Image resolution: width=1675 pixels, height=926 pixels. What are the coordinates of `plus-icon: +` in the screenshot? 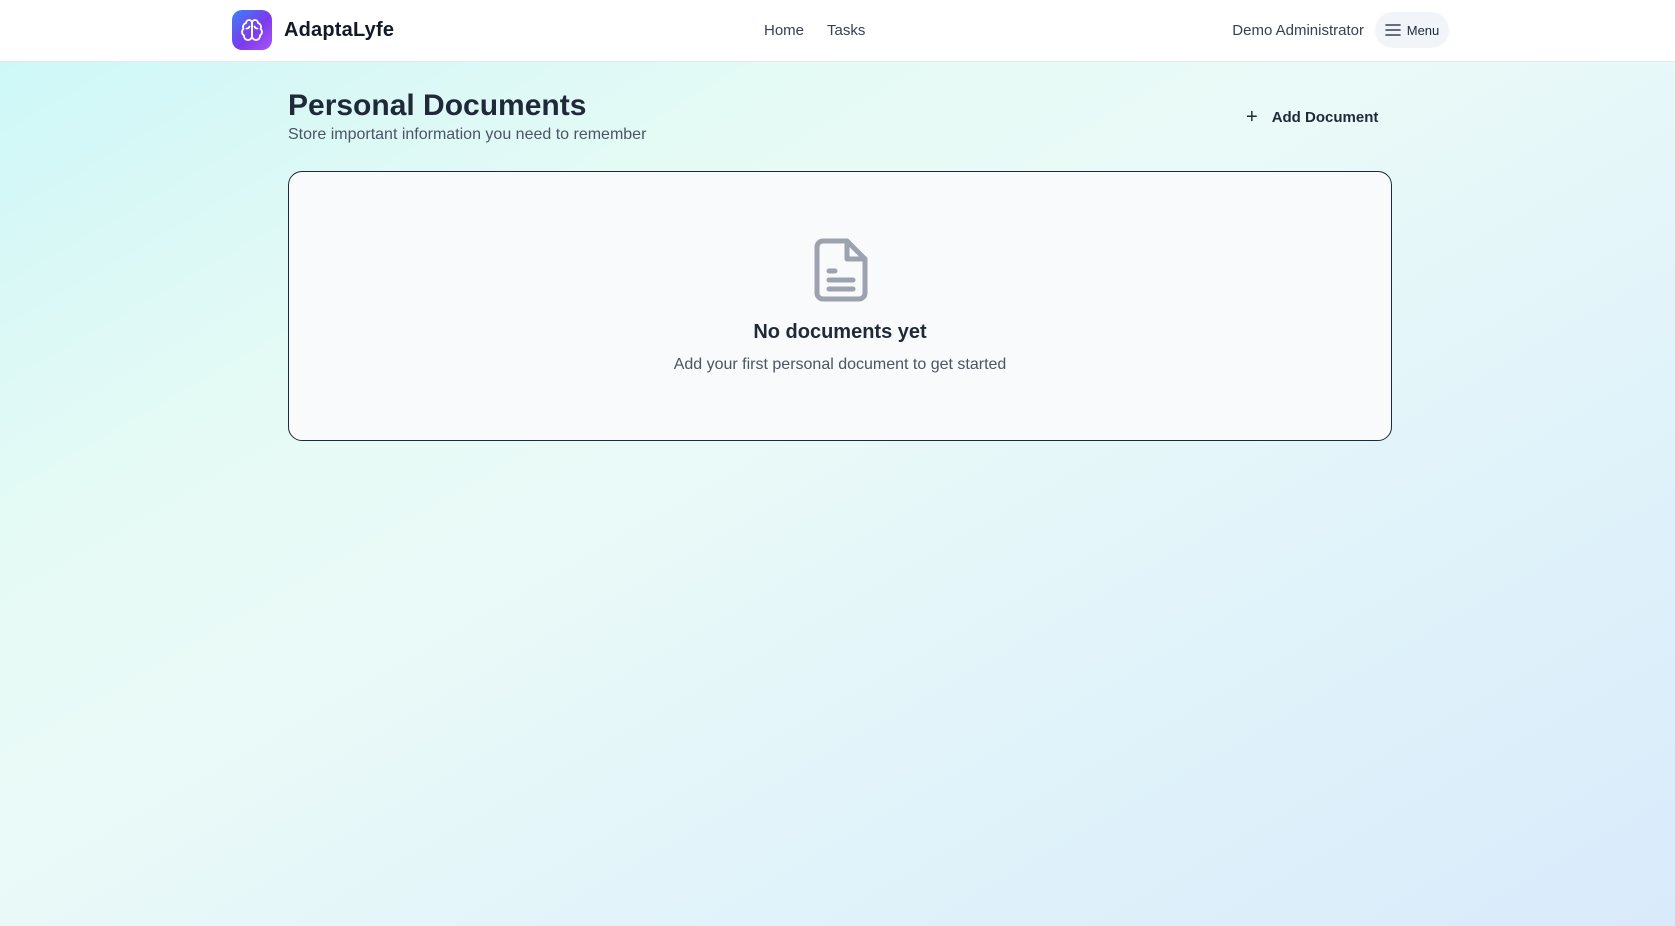 It's located at (1252, 117).